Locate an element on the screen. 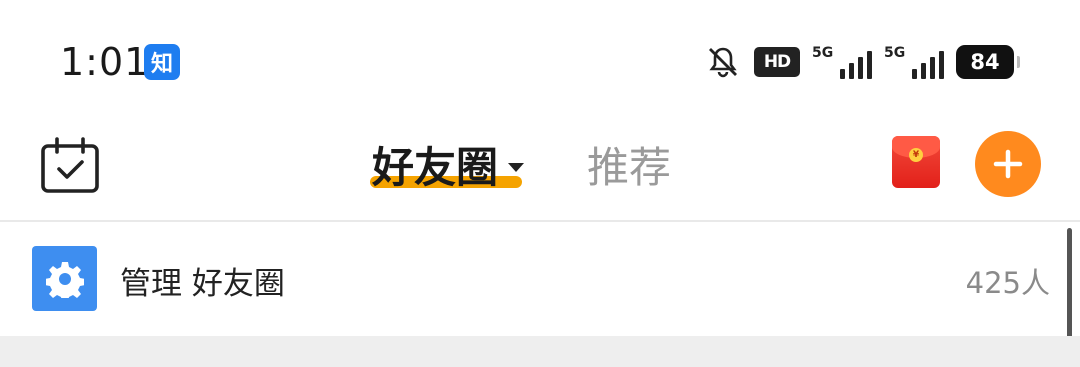  plus-icon is located at coordinates (1008, 164).